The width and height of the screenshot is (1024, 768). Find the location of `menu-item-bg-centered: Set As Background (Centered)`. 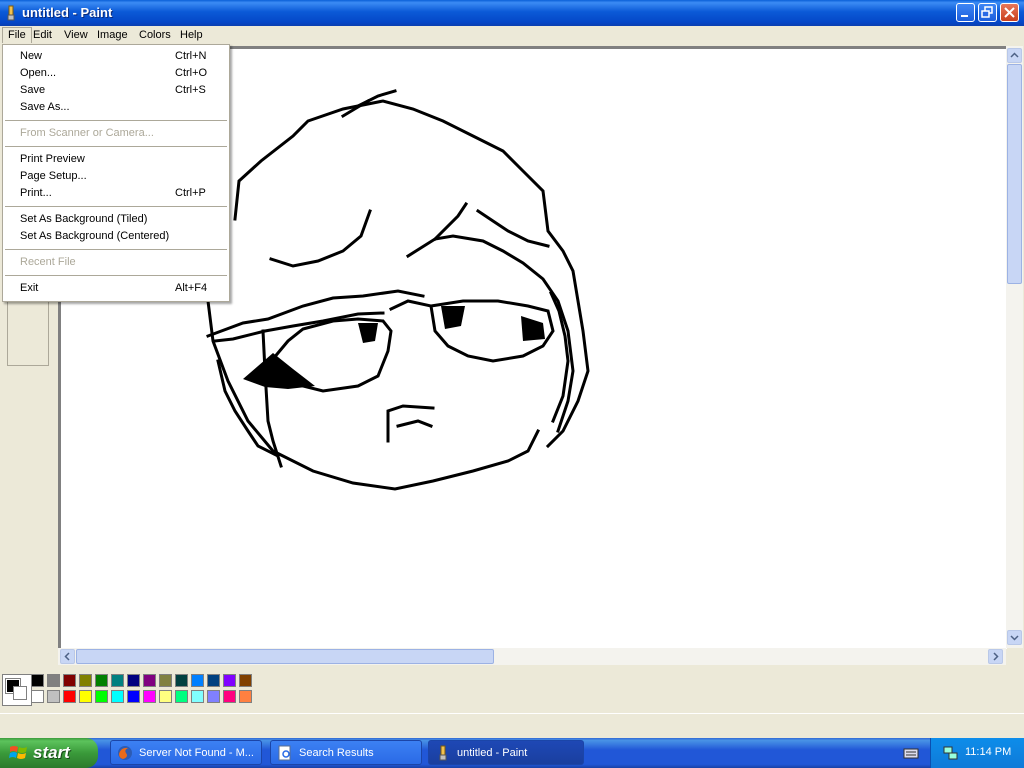

menu-item-bg-centered: Set As Background (Centered) is located at coordinates (116, 236).